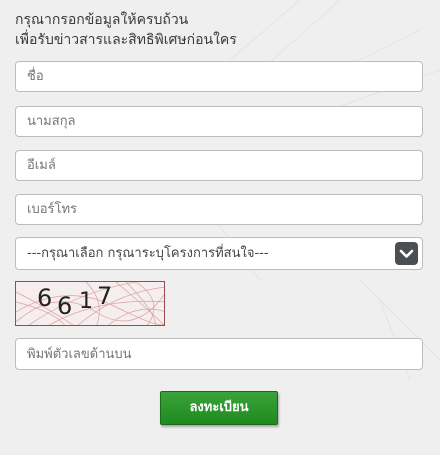 The width and height of the screenshot is (440, 455). What do you see at coordinates (219, 209) in the screenshot?
I see `phone-input` at bounding box center [219, 209].